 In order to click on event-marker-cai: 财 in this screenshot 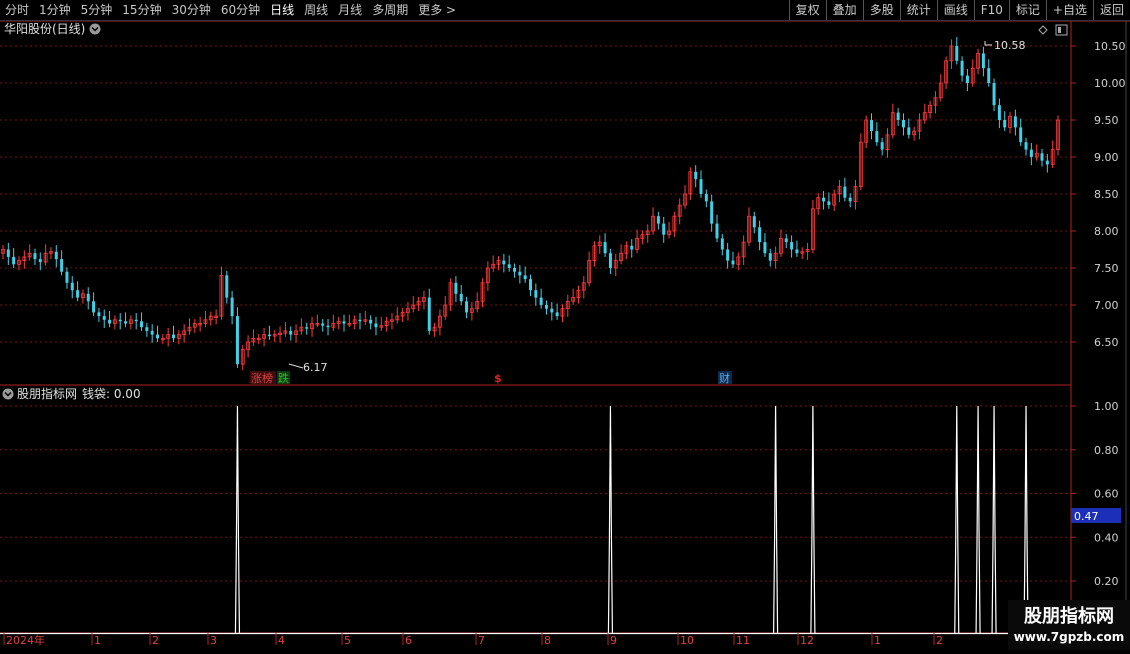, I will do `click(725, 378)`.